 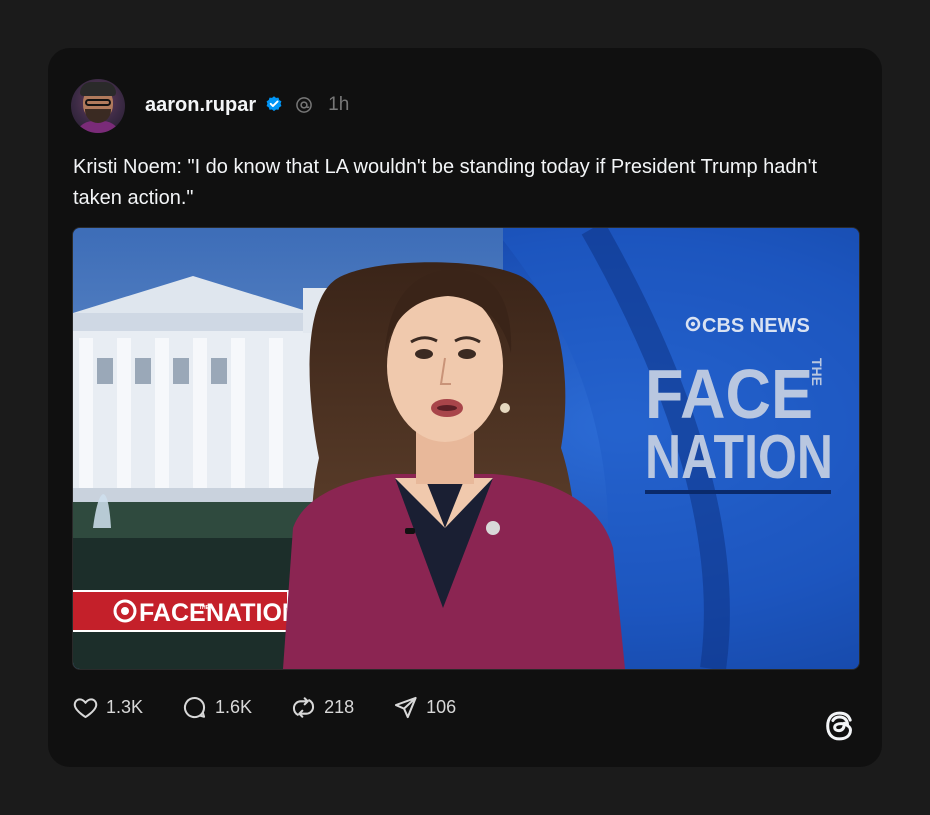 What do you see at coordinates (253, 613) in the screenshot?
I see `lower-third-nation: NATION` at bounding box center [253, 613].